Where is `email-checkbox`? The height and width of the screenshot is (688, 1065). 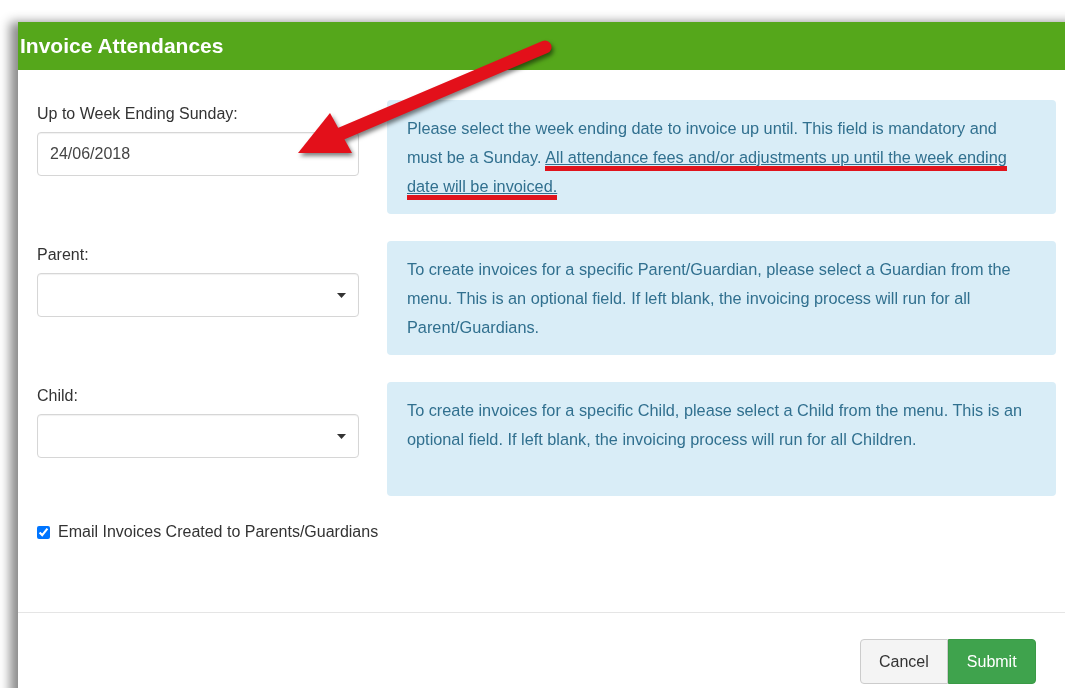 email-checkbox is located at coordinates (43, 532).